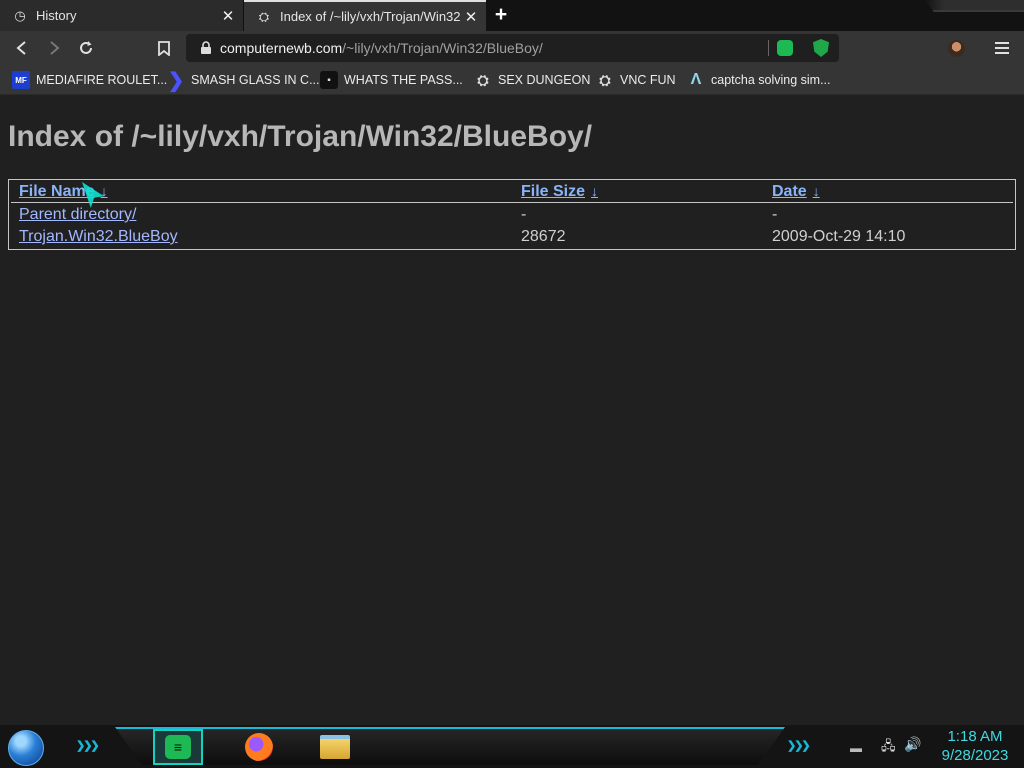  I want to click on chat-app-button: ≡, so click(178, 747).